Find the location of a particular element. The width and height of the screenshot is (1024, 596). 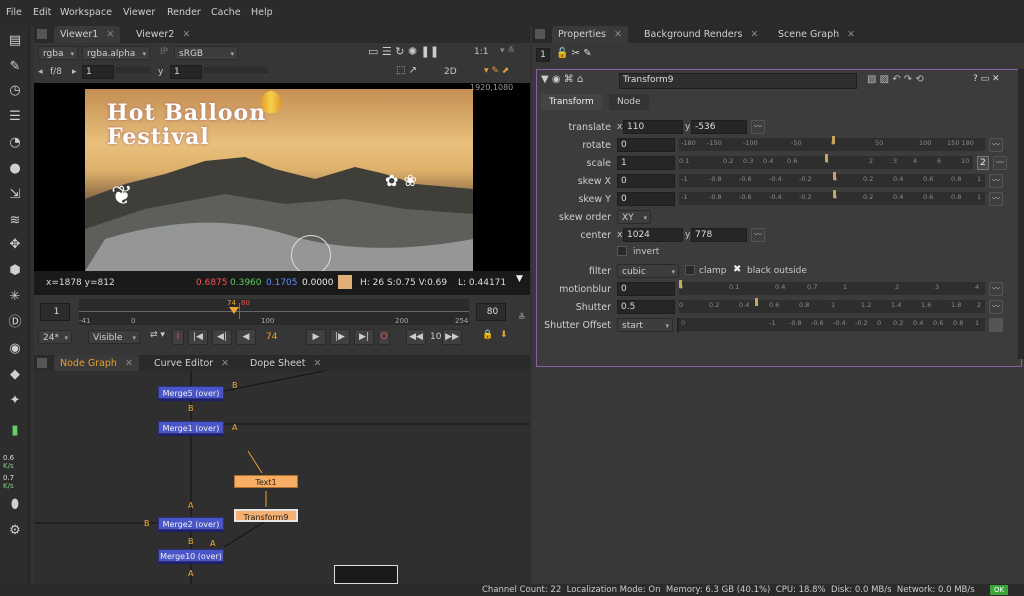

info-dropdown-icon: ▼ is located at coordinates (519, 279).